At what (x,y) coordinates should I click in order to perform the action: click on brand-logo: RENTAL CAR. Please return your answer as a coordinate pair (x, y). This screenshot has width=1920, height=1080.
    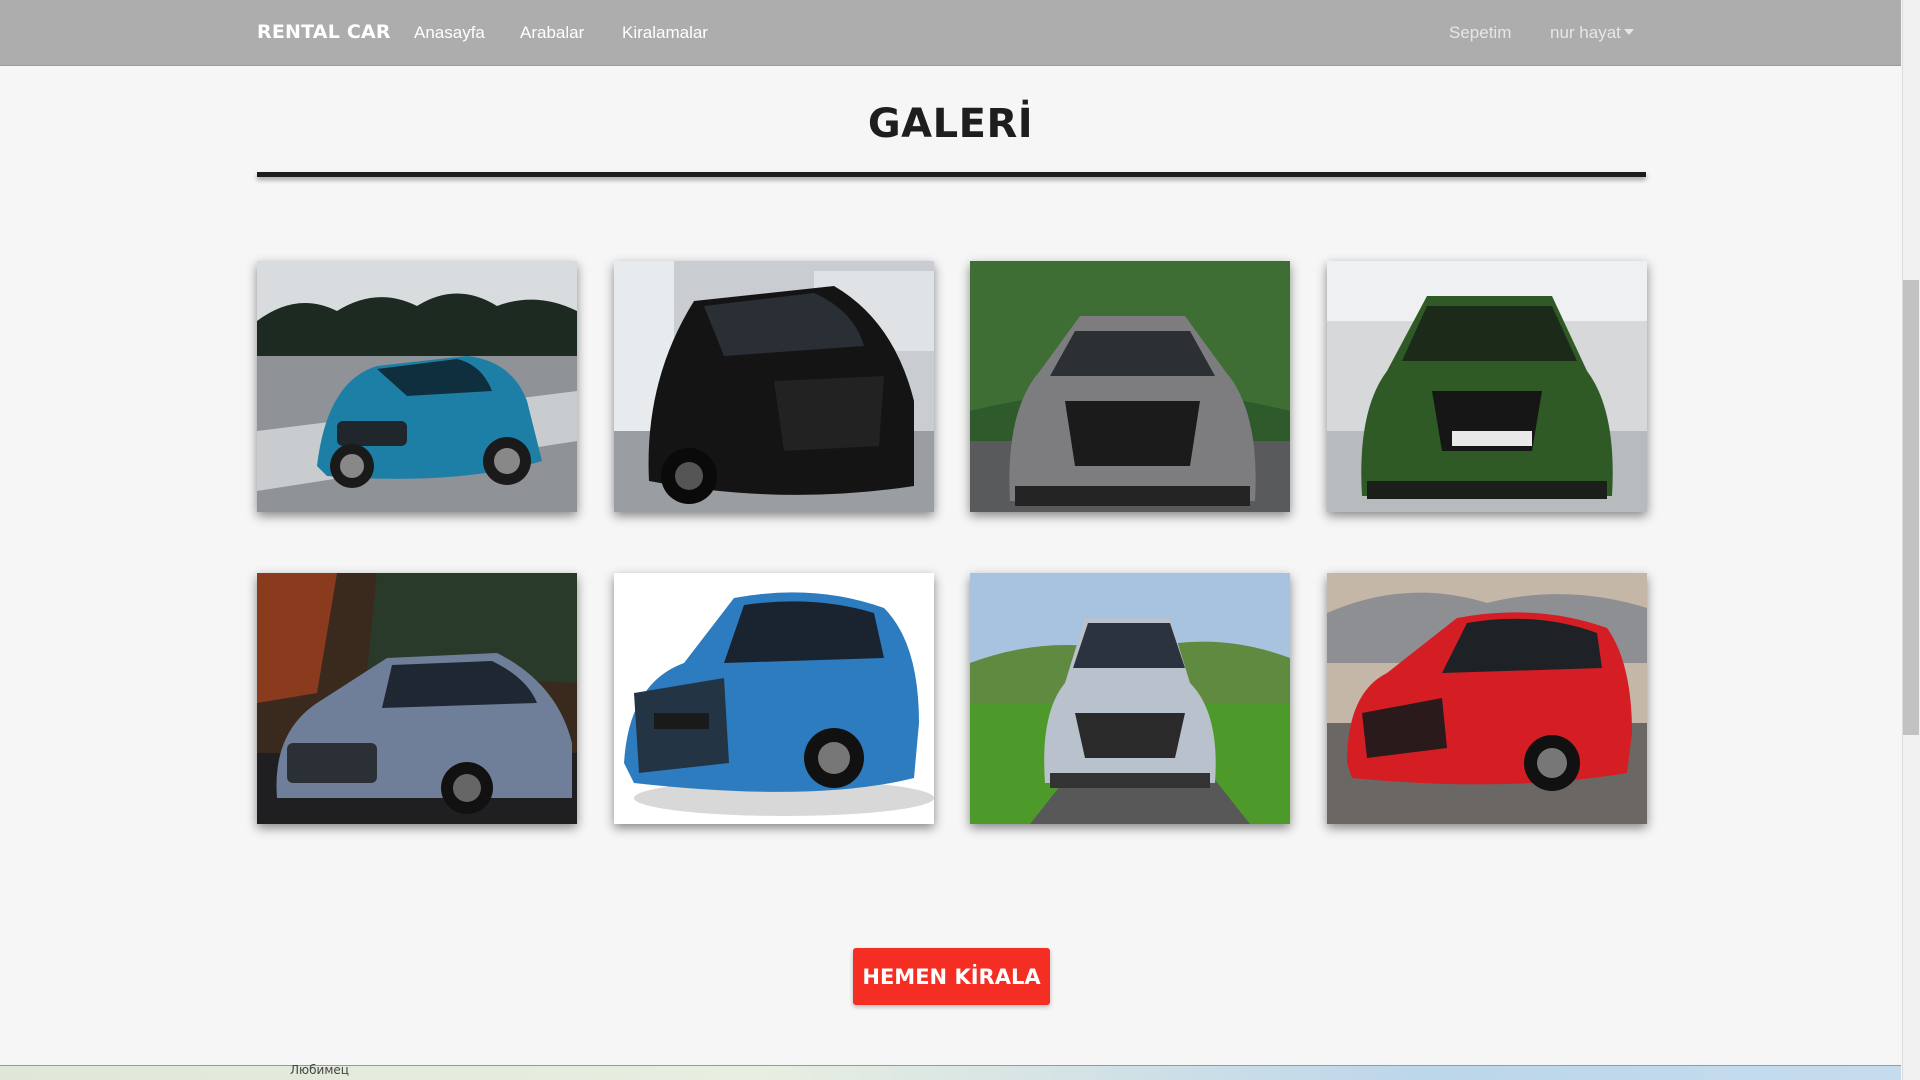
    Looking at the image, I should click on (324, 32).